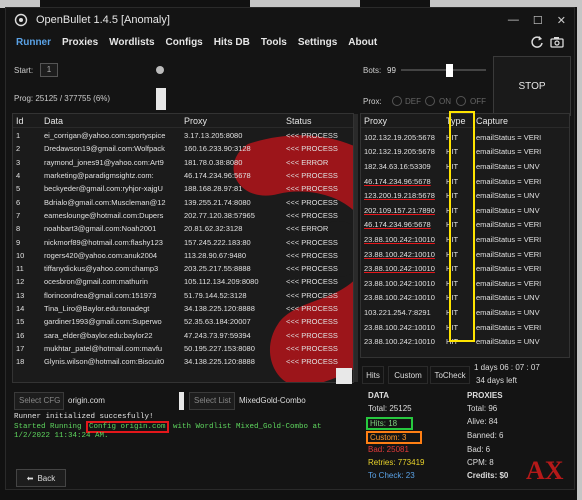  Describe the element at coordinates (49, 70) in the screenshot. I see `start-input: 1` at that location.